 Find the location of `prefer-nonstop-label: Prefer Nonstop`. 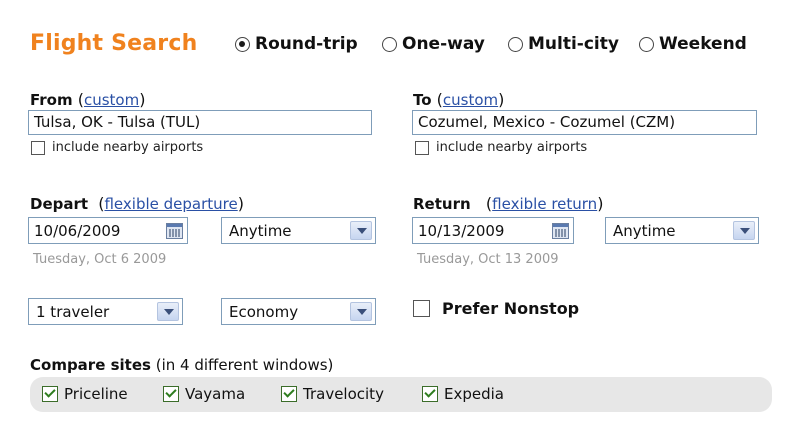

prefer-nonstop-label: Prefer Nonstop is located at coordinates (511, 308).